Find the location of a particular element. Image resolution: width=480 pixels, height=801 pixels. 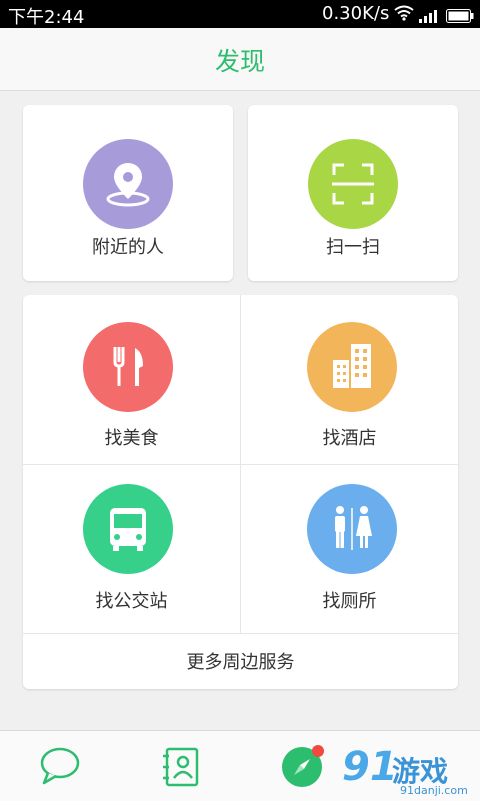

chat-bubble-icon is located at coordinates (60, 766).